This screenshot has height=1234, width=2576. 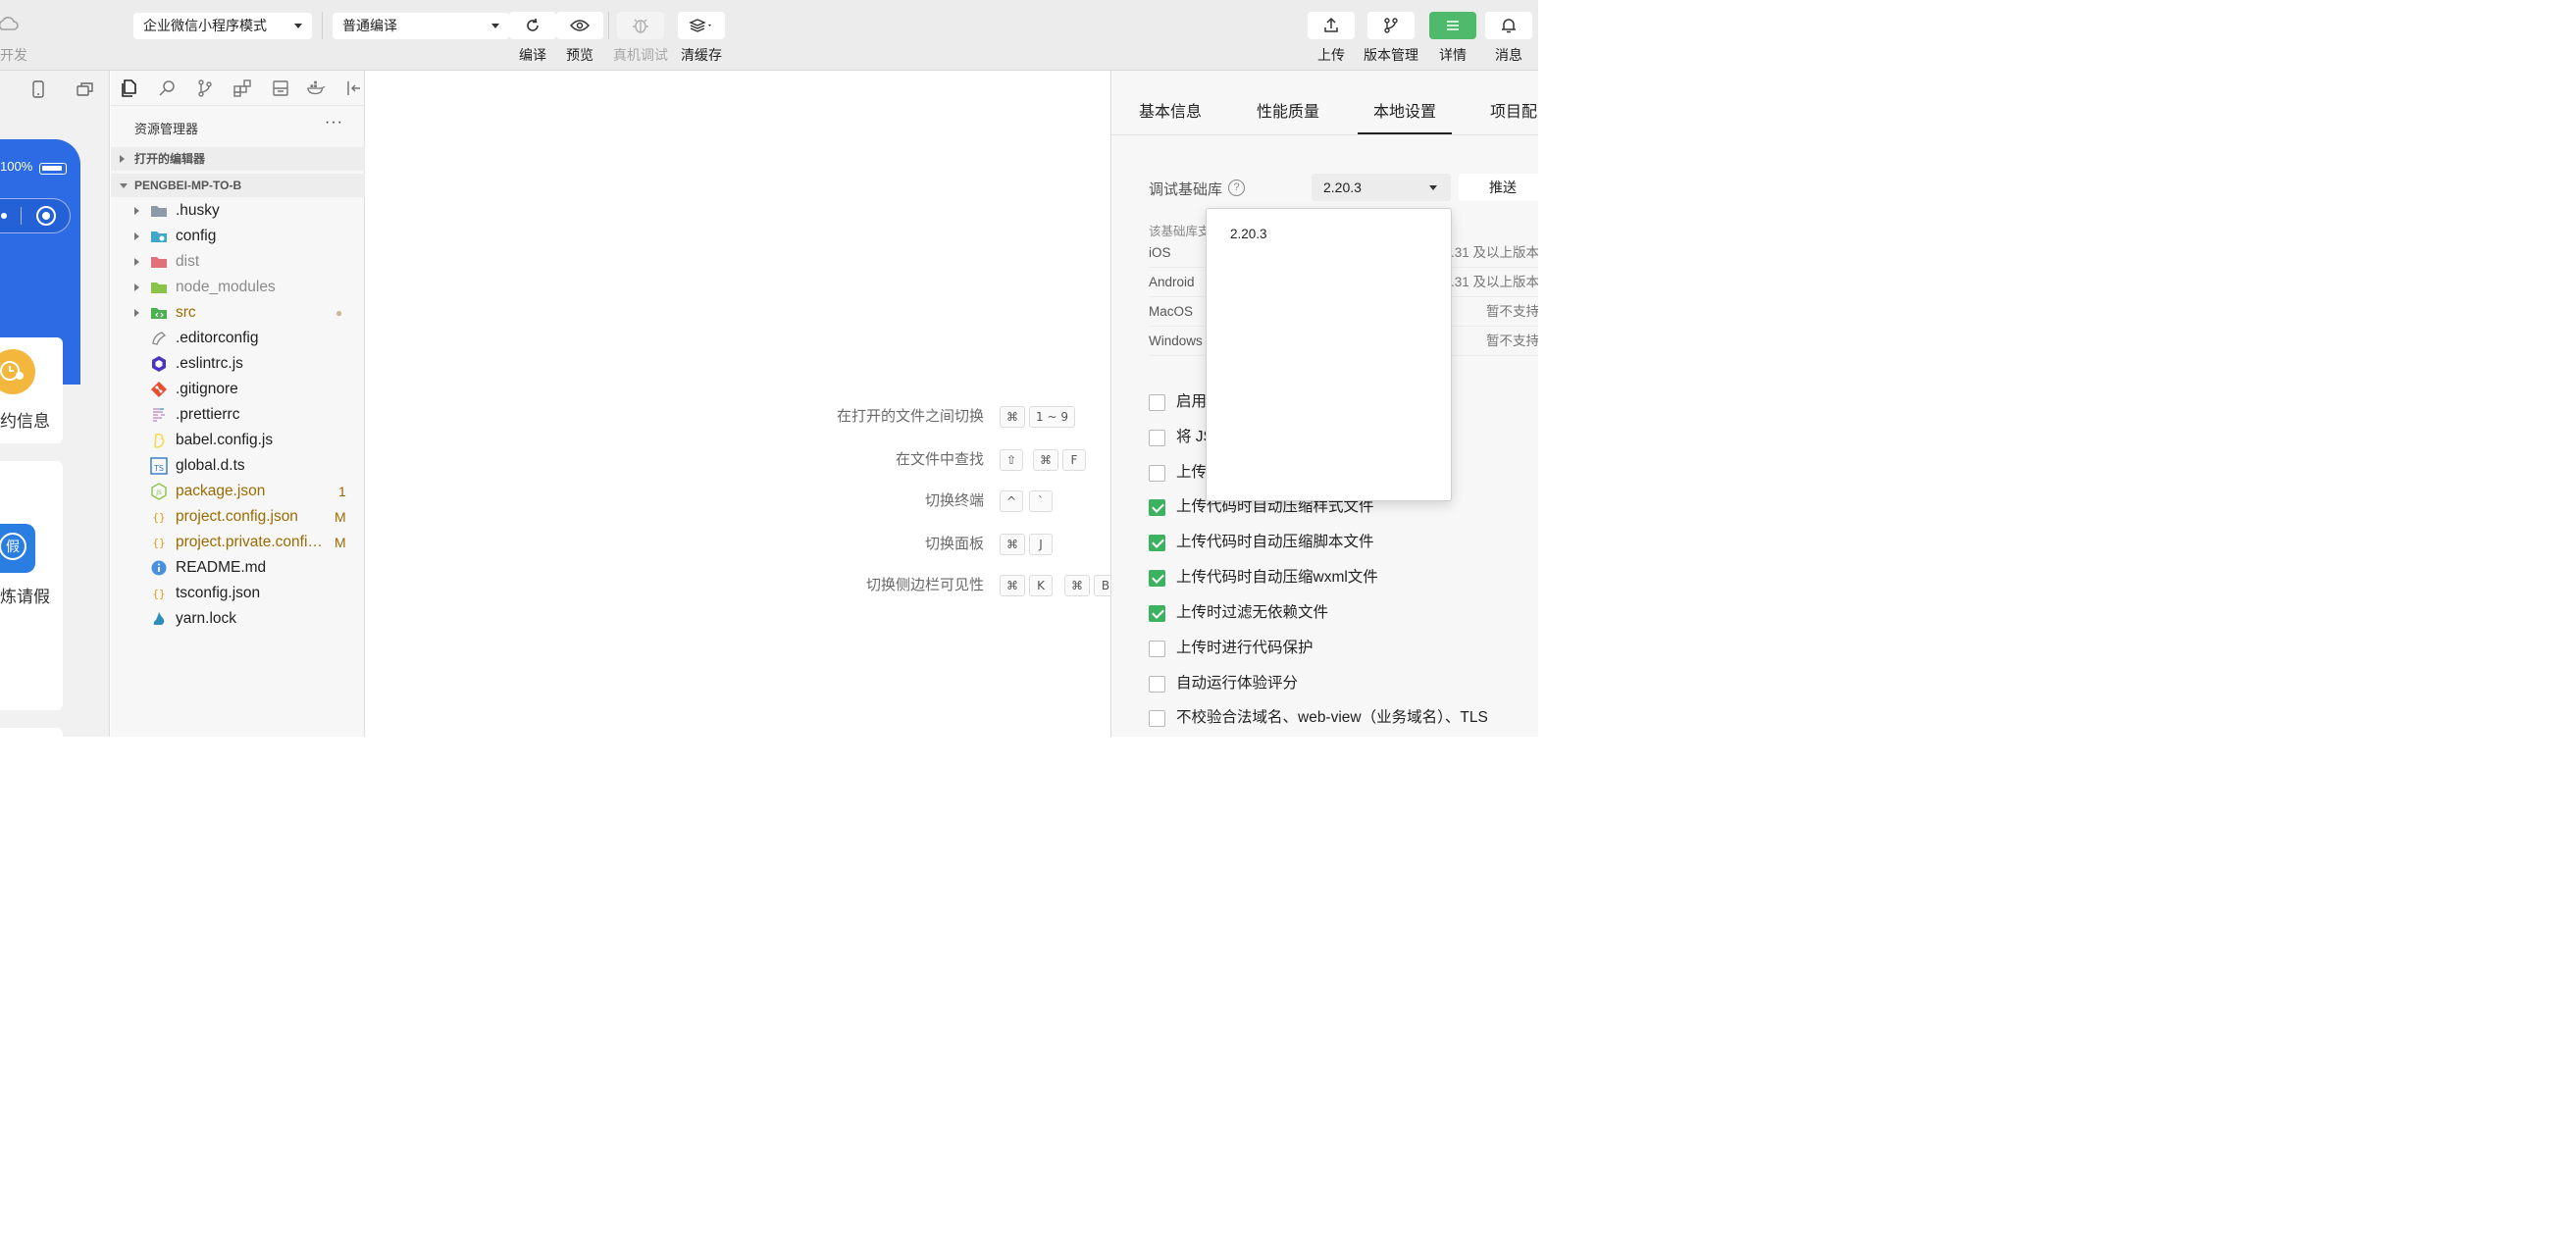 What do you see at coordinates (205, 88) in the screenshot?
I see `source-control-icon` at bounding box center [205, 88].